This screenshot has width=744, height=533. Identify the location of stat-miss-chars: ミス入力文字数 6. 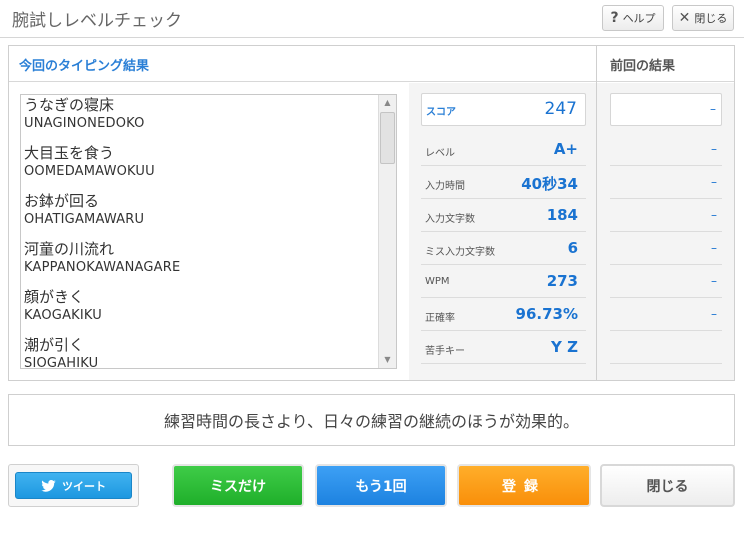
(503, 248).